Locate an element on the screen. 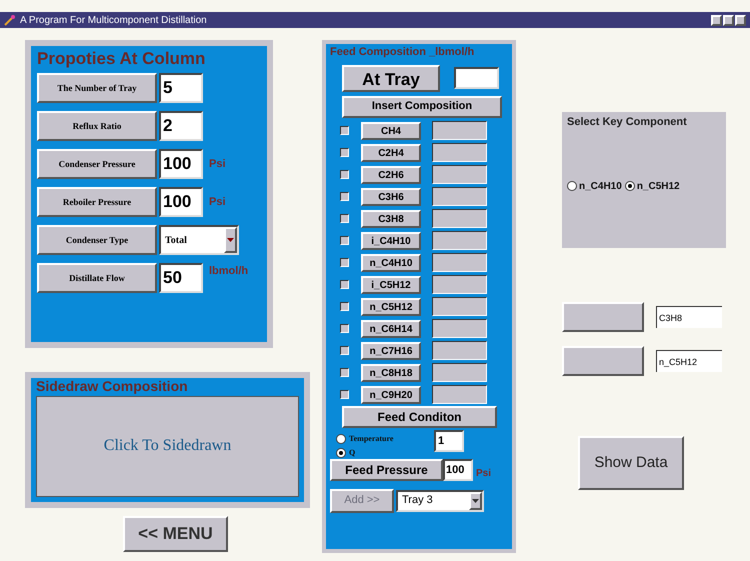  radio-label: Q is located at coordinates (352, 452).